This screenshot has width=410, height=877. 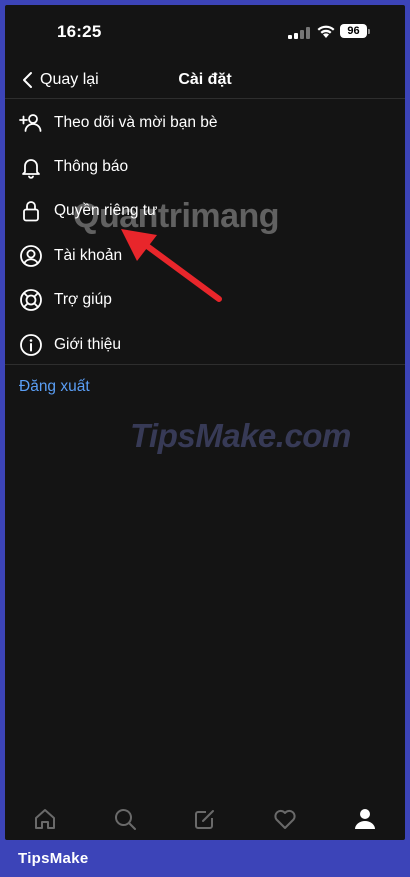 I want to click on add-person-icon, so click(x=30, y=123).